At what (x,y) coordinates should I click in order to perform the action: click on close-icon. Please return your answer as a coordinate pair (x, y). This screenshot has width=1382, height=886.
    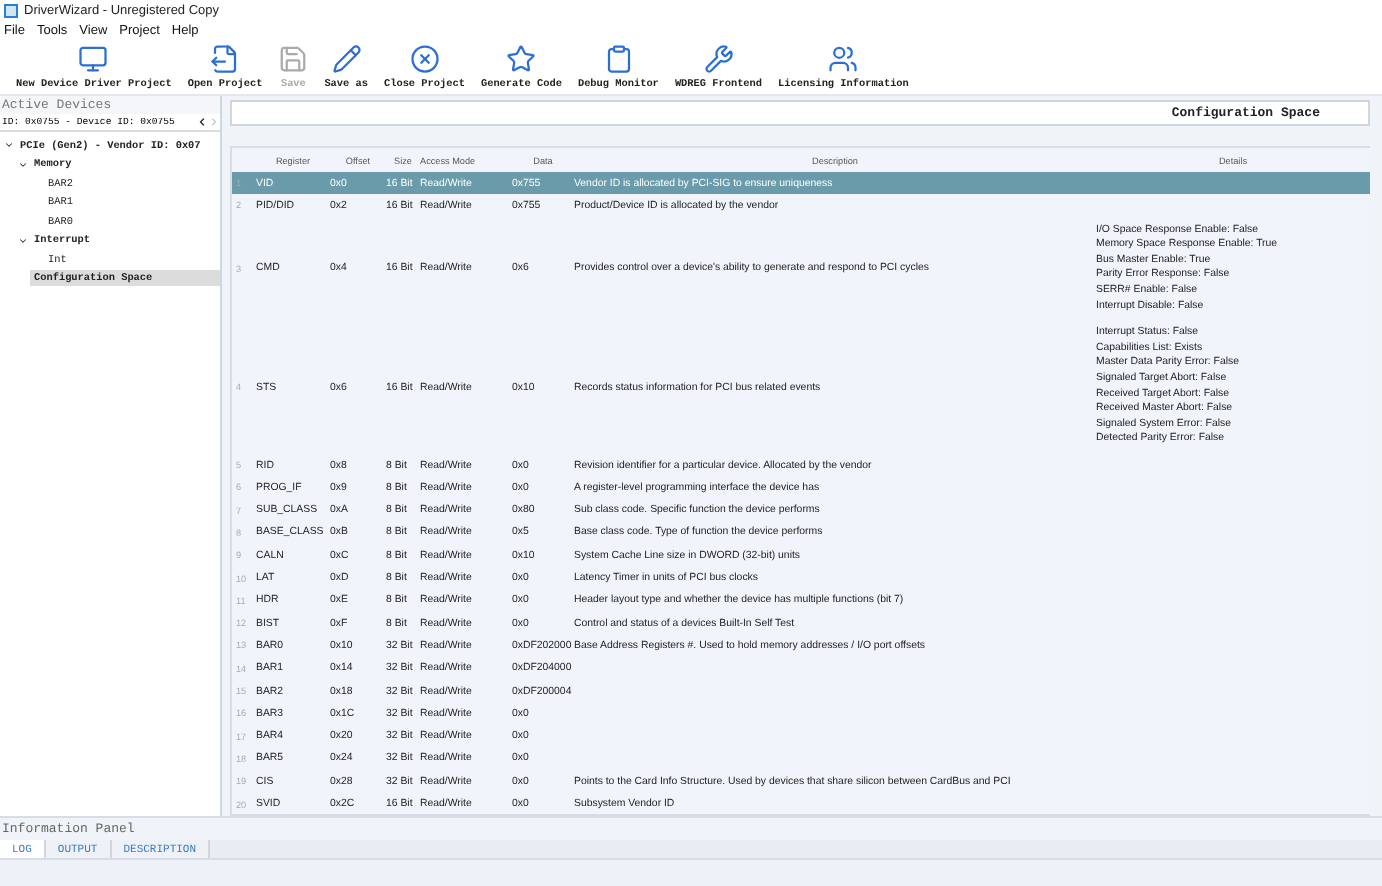
    Looking at the image, I should click on (424, 59).